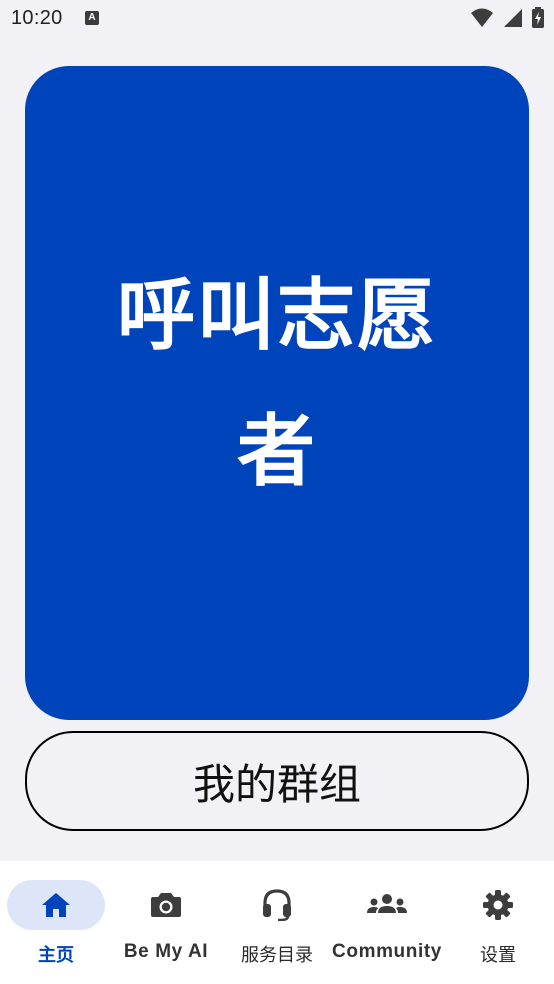 The image size is (554, 984). What do you see at coordinates (276, 784) in the screenshot?
I see `my-groups-label: 我的群组` at bounding box center [276, 784].